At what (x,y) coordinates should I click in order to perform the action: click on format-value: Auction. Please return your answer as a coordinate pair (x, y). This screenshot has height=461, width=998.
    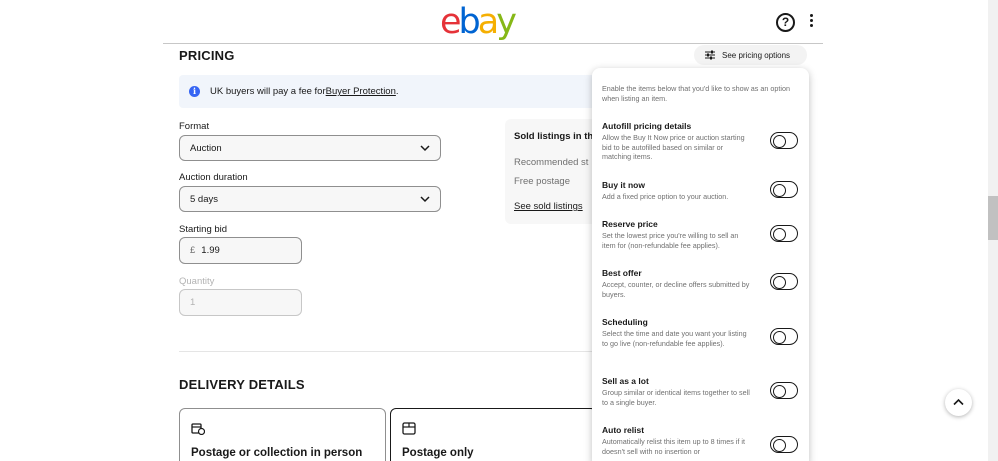
    Looking at the image, I should click on (206, 148).